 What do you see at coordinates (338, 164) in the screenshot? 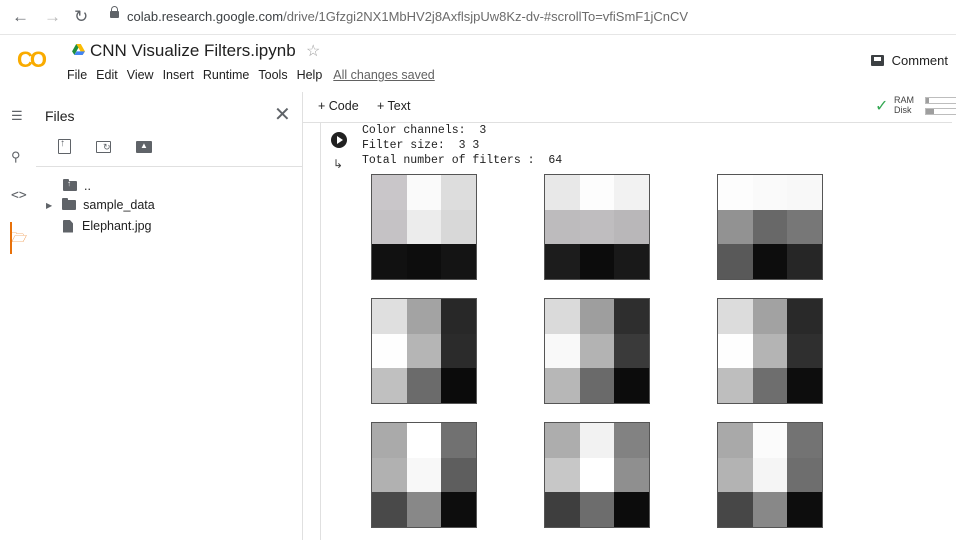
I see `output-icon: ↳` at bounding box center [338, 164].